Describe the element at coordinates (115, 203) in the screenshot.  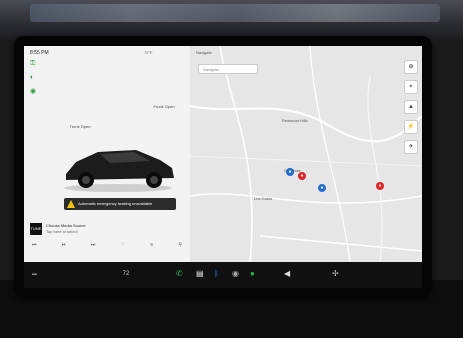
I see `warning-text: Automatic emergency braking unavailable` at that location.